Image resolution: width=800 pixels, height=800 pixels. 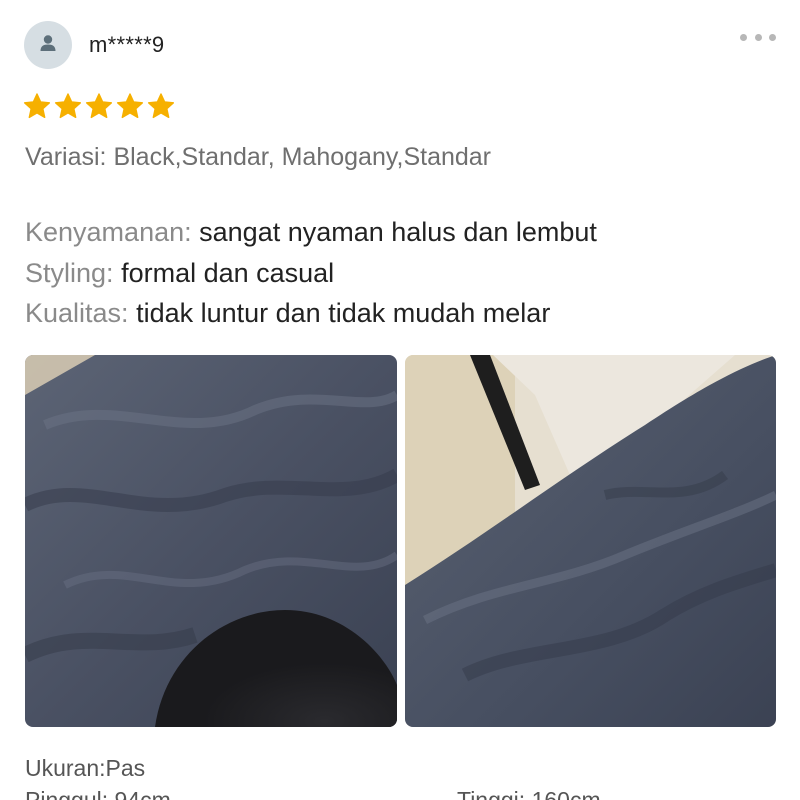 I want to click on attribute-key: Kenyamanan:, so click(x=108, y=232).